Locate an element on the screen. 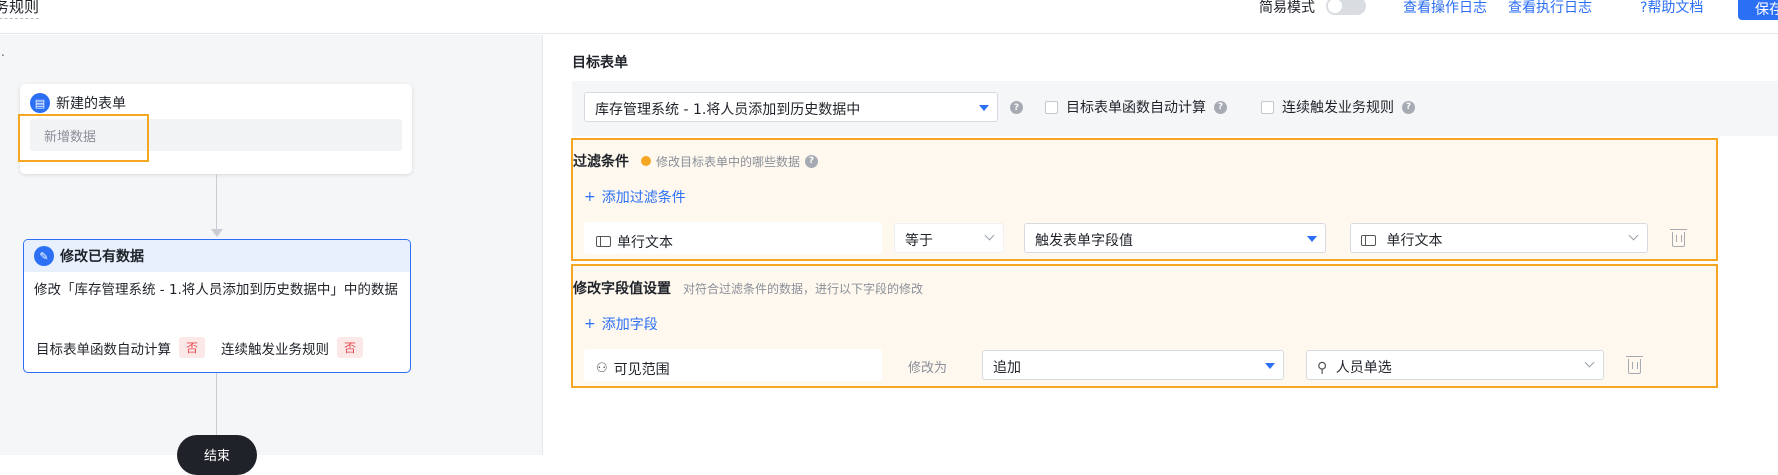  operation-log-link: 查看操作日志 is located at coordinates (1445, 8).